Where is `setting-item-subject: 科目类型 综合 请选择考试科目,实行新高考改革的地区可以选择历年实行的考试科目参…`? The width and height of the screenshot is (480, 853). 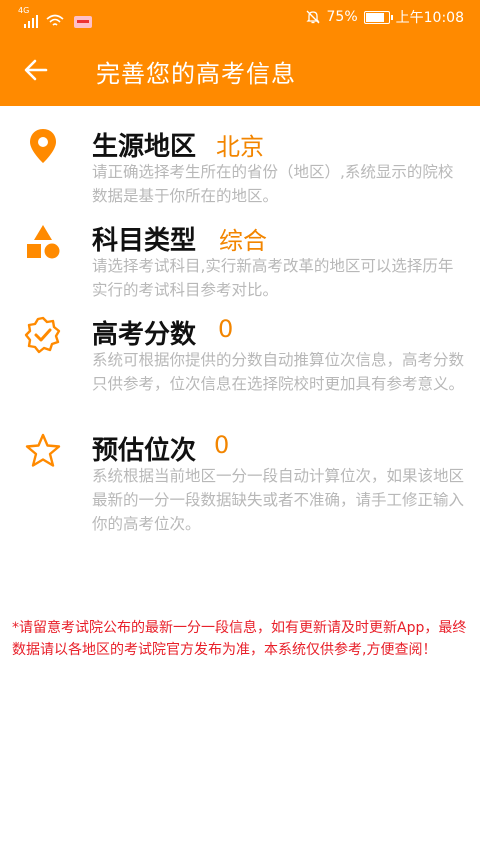
setting-item-subject: 科目类型 综合 请选择考试科目,实行新高考改革的地区可以选择历年实行的考试科目参… is located at coordinates (240, 261).